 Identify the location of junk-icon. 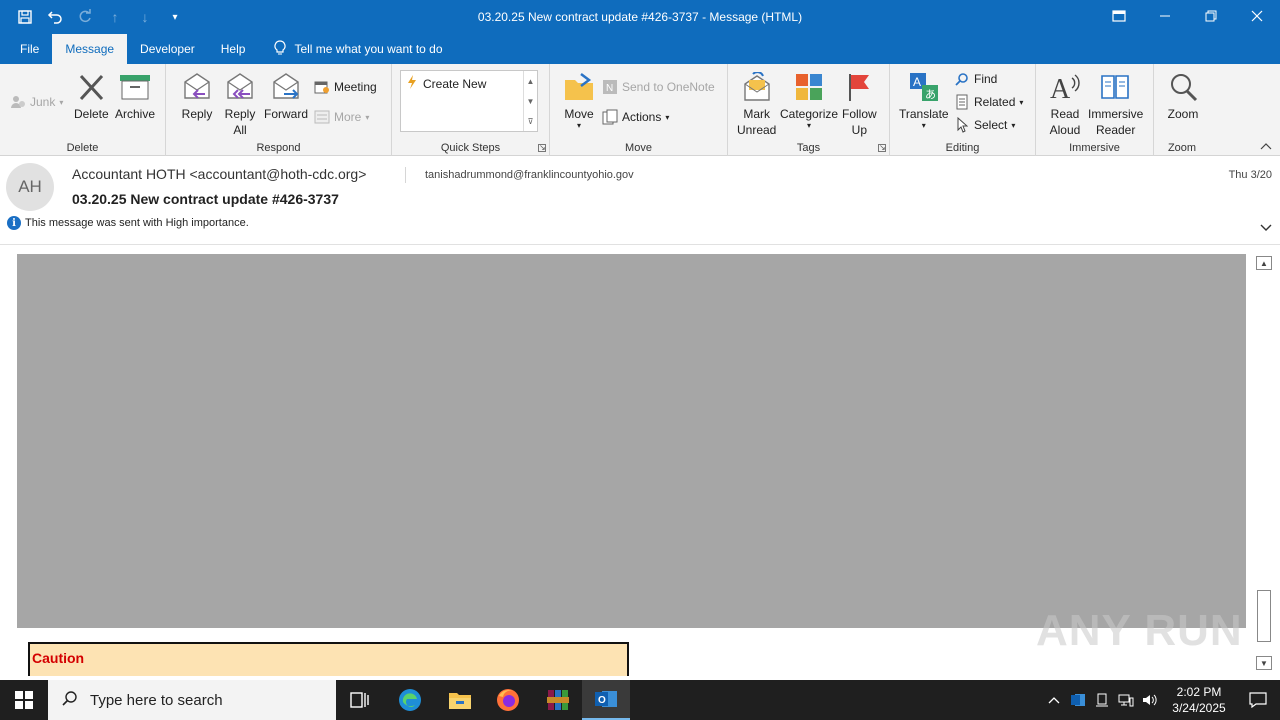
(18, 102).